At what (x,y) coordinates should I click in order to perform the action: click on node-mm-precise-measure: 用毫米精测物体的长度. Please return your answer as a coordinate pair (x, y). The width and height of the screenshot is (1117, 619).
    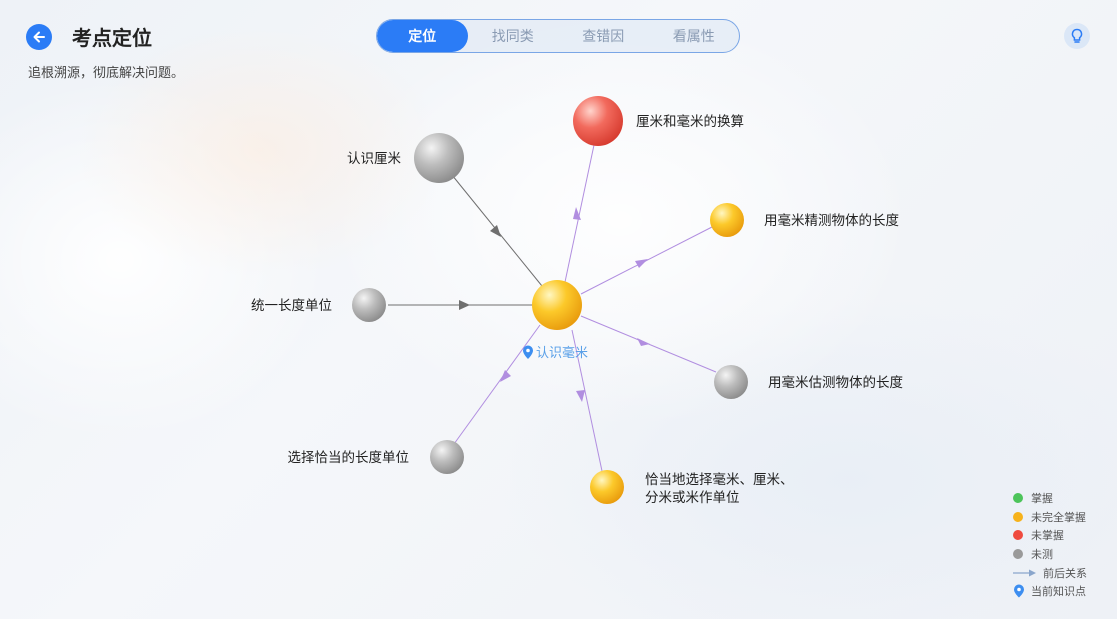
    Looking at the image, I should click on (804, 220).